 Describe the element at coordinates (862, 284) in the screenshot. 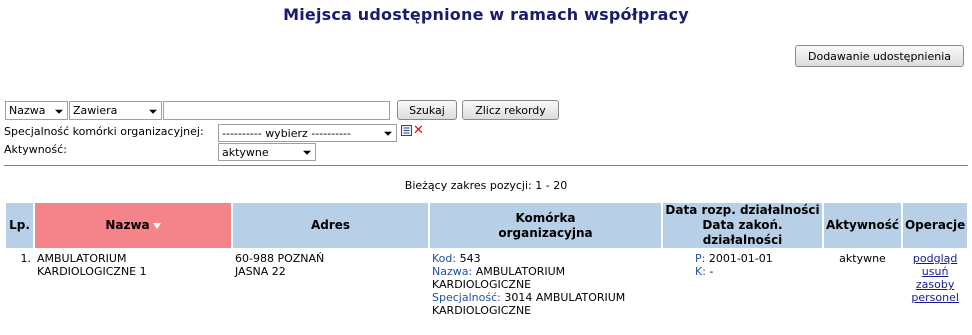

I see `row-activity: aktywne` at that location.